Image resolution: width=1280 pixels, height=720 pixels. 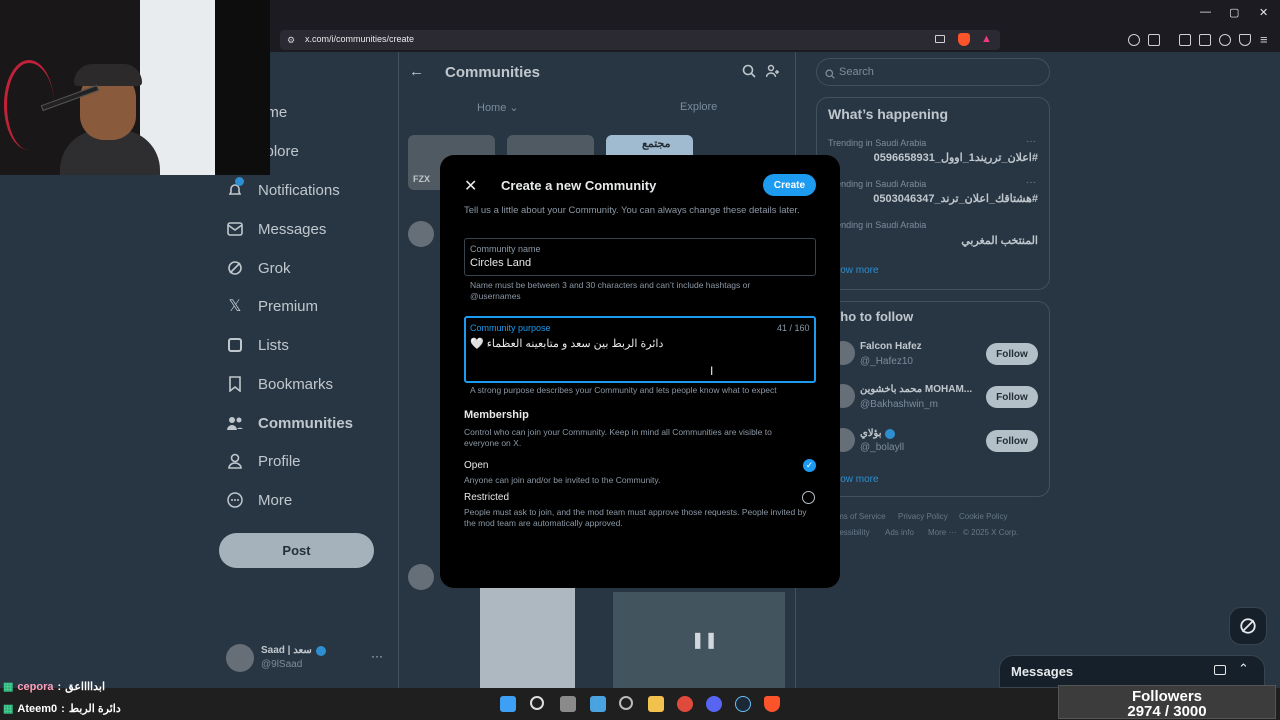 I want to click on start-menu-icon, so click(x=508, y=704).